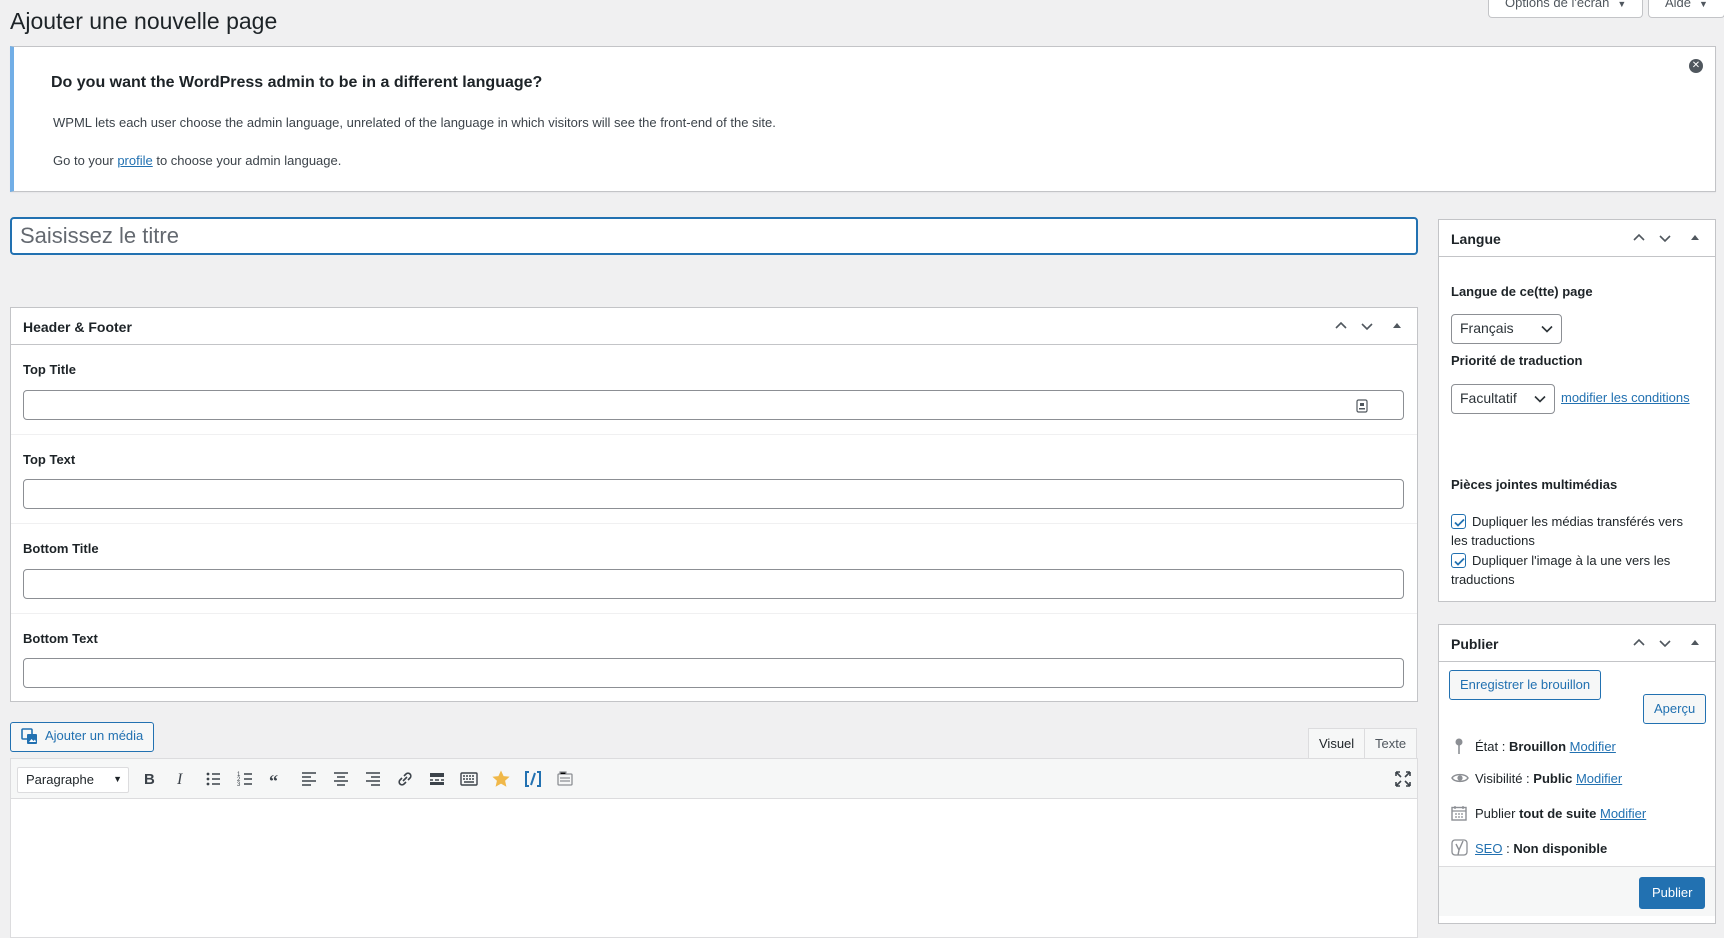  I want to click on schedule-label: Publier, so click(1497, 813).